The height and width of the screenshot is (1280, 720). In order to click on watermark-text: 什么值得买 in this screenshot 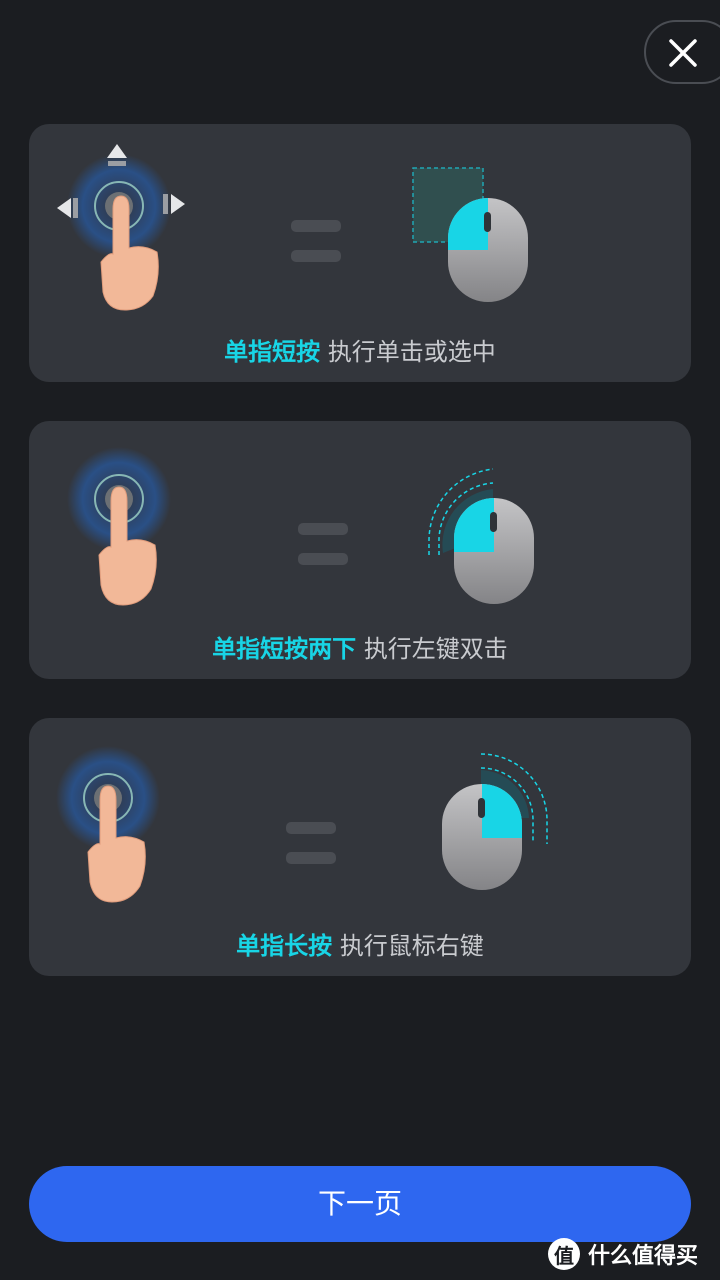, I will do `click(643, 1256)`.